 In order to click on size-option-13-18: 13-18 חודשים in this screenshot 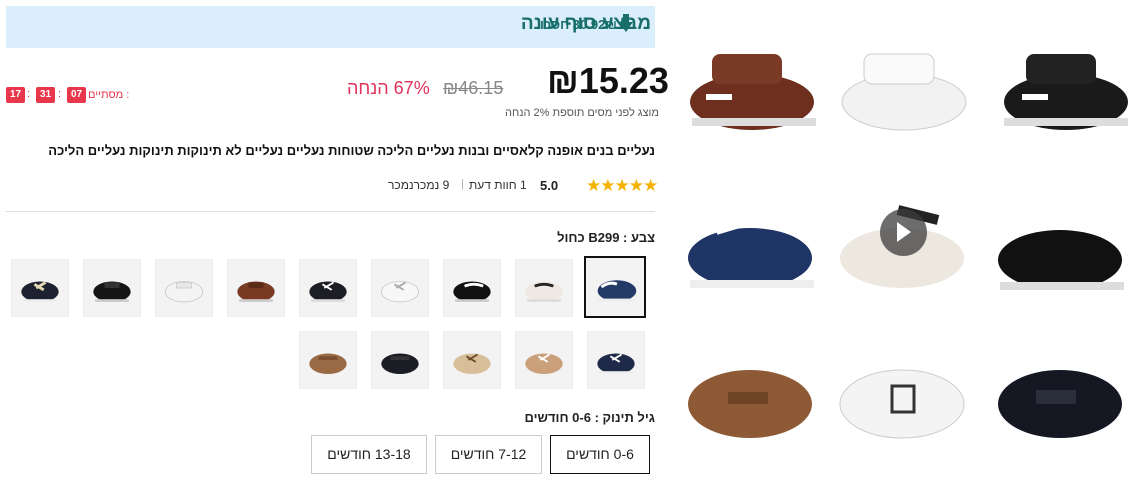, I will do `click(369, 454)`.